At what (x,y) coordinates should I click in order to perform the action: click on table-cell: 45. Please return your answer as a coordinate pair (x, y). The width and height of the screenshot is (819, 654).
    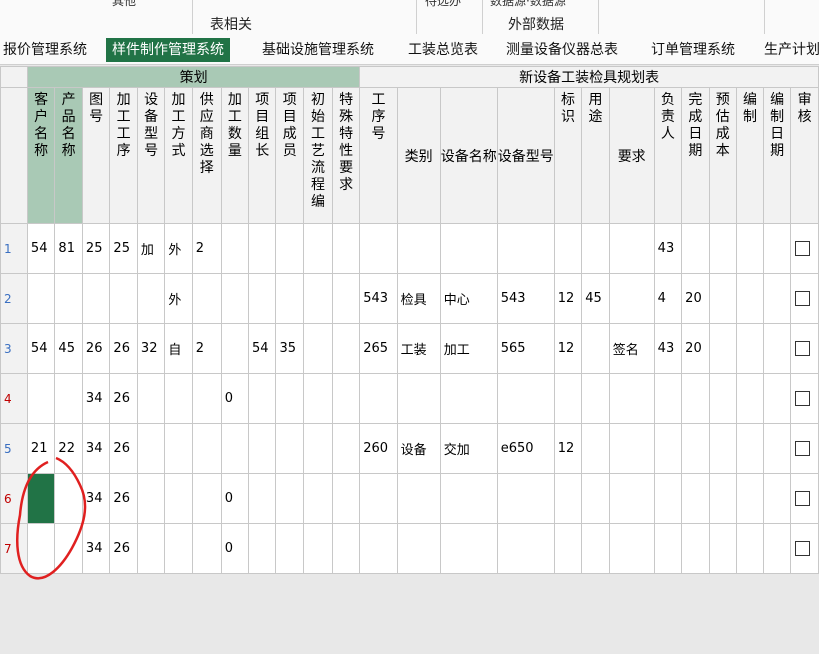
    Looking at the image, I should click on (68, 348).